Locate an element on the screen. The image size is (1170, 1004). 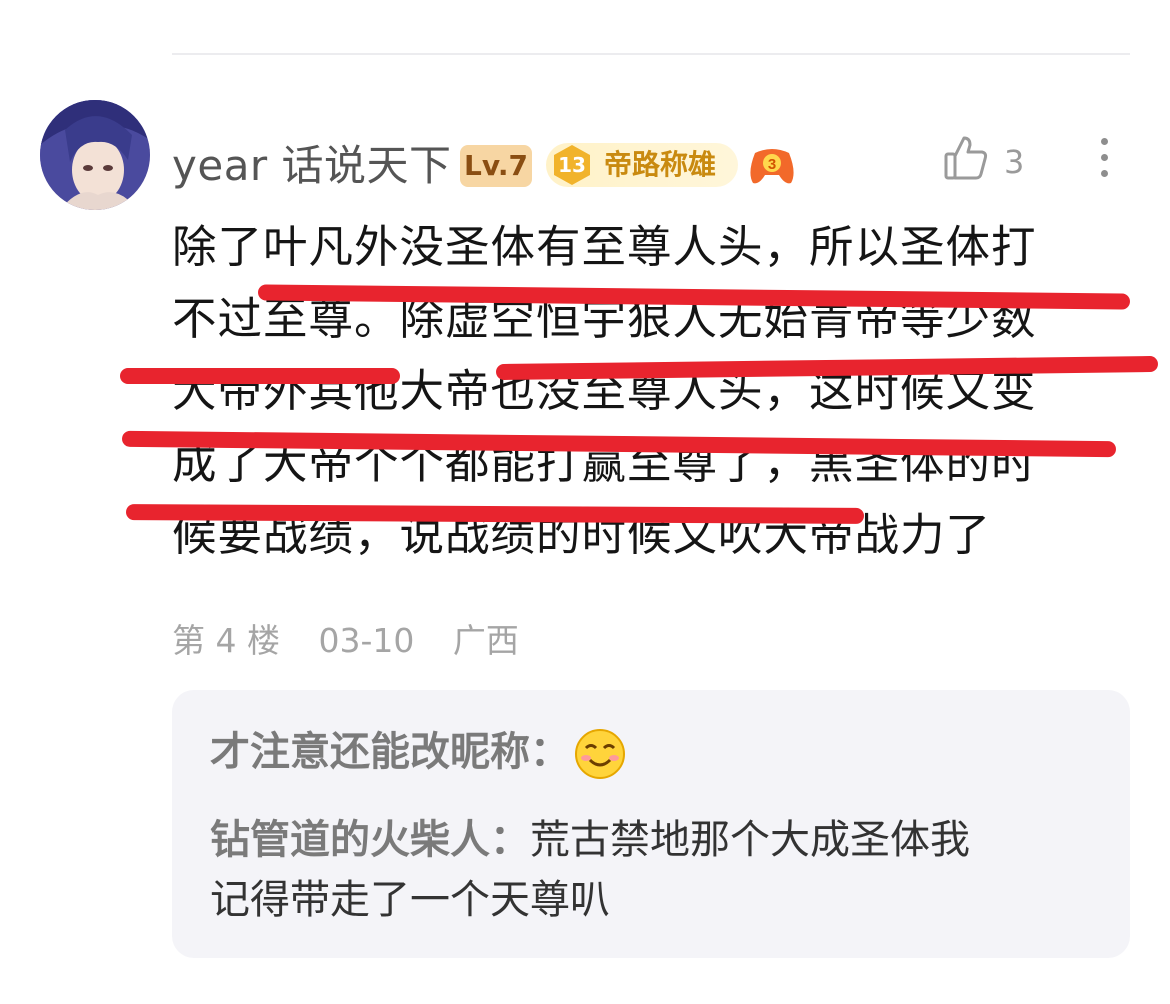
comment-date: 03-10 is located at coordinates (366, 640).